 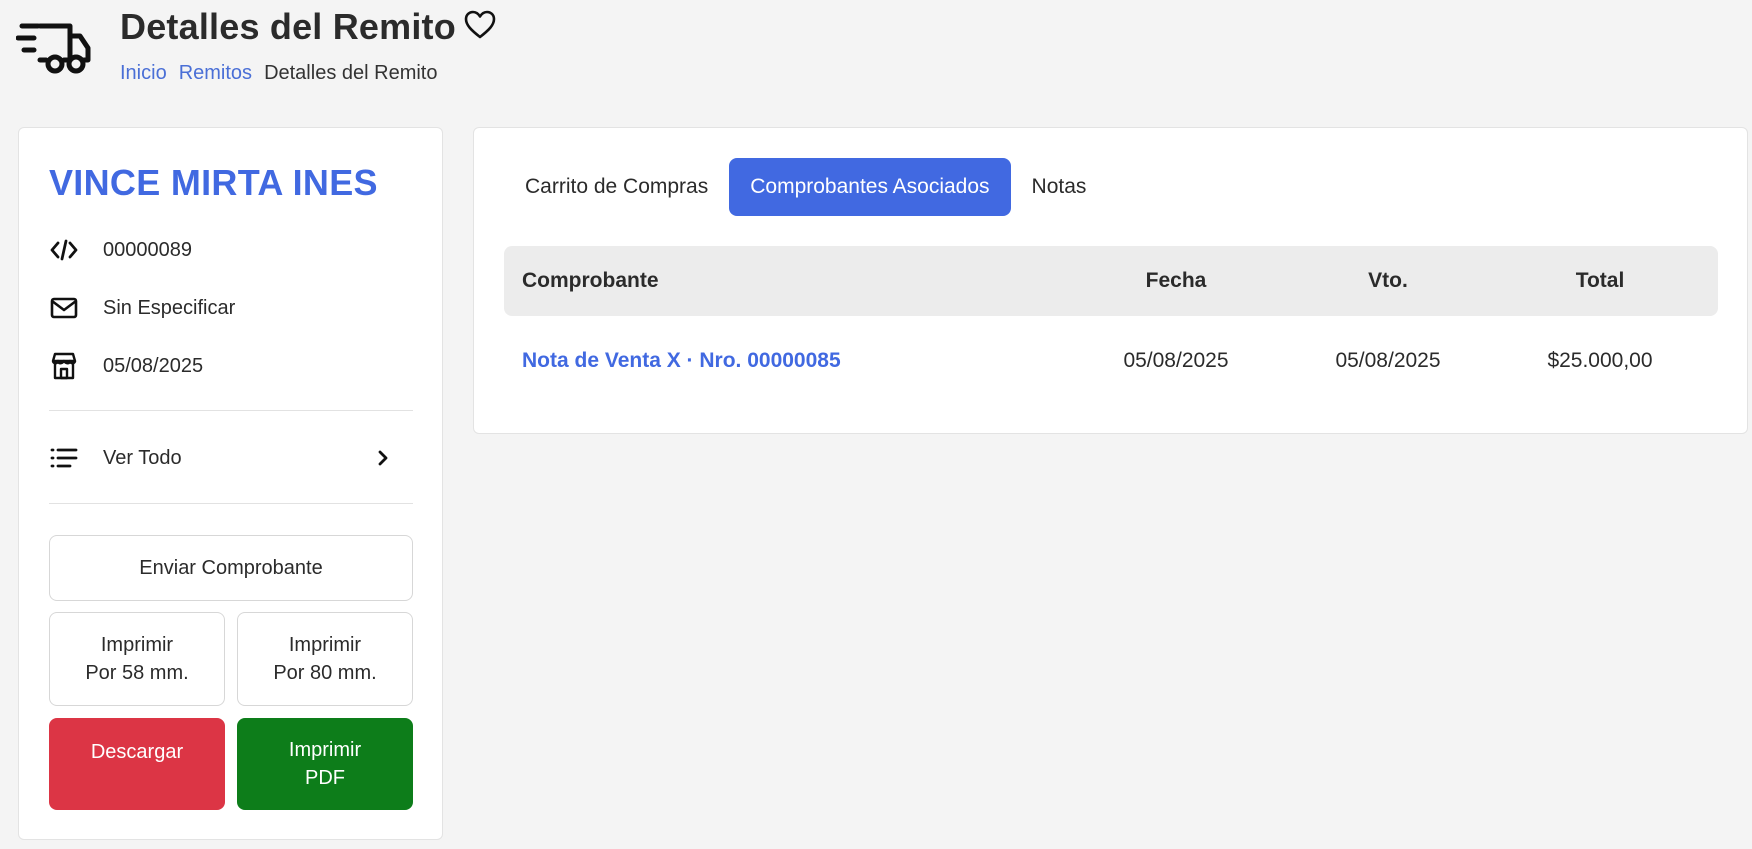 What do you see at coordinates (590, 280) in the screenshot?
I see `column-header-comprobante: Comprobante` at bounding box center [590, 280].